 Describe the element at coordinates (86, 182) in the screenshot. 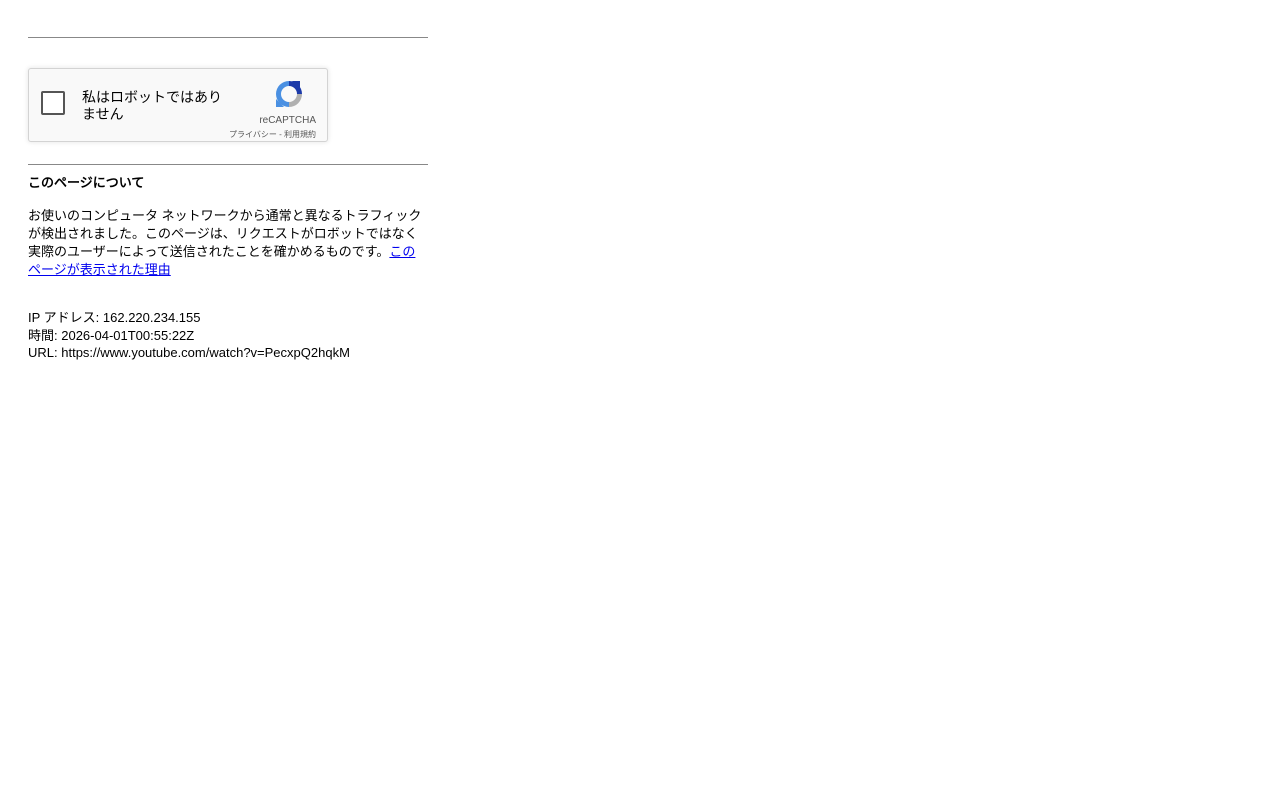

I see `about-title: このページについて` at that location.